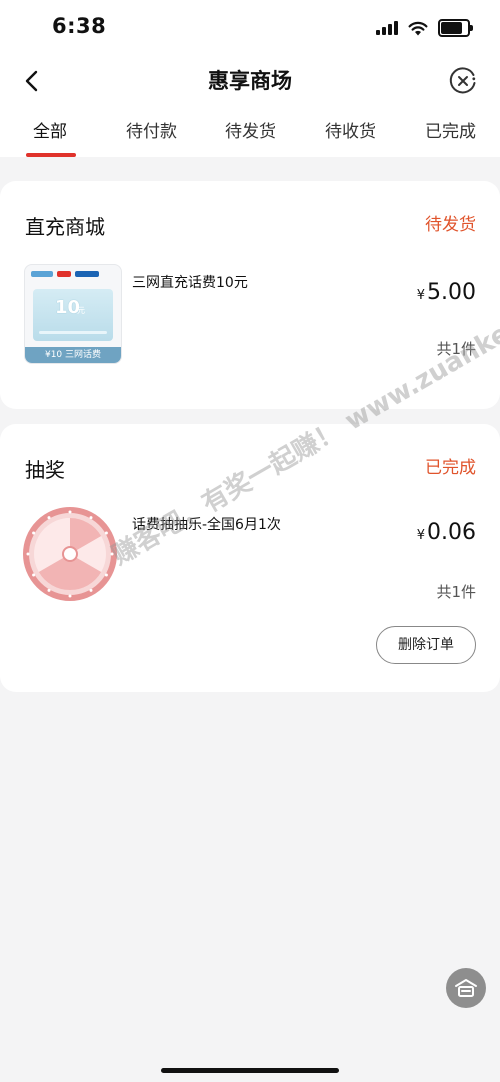 This screenshot has width=500, height=1082. What do you see at coordinates (190, 282) in the screenshot?
I see `item-name: 三网直充话费10元` at bounding box center [190, 282].